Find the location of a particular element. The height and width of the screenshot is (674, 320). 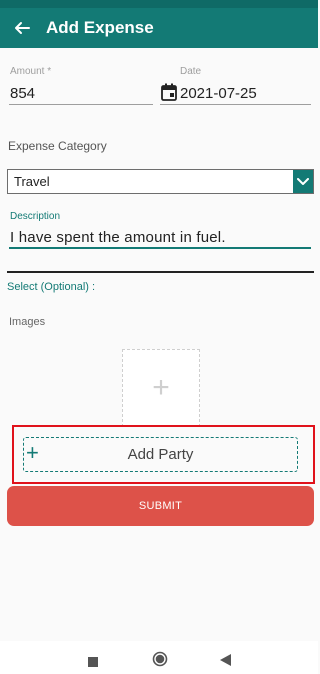

description-label: Description is located at coordinates (35, 216).